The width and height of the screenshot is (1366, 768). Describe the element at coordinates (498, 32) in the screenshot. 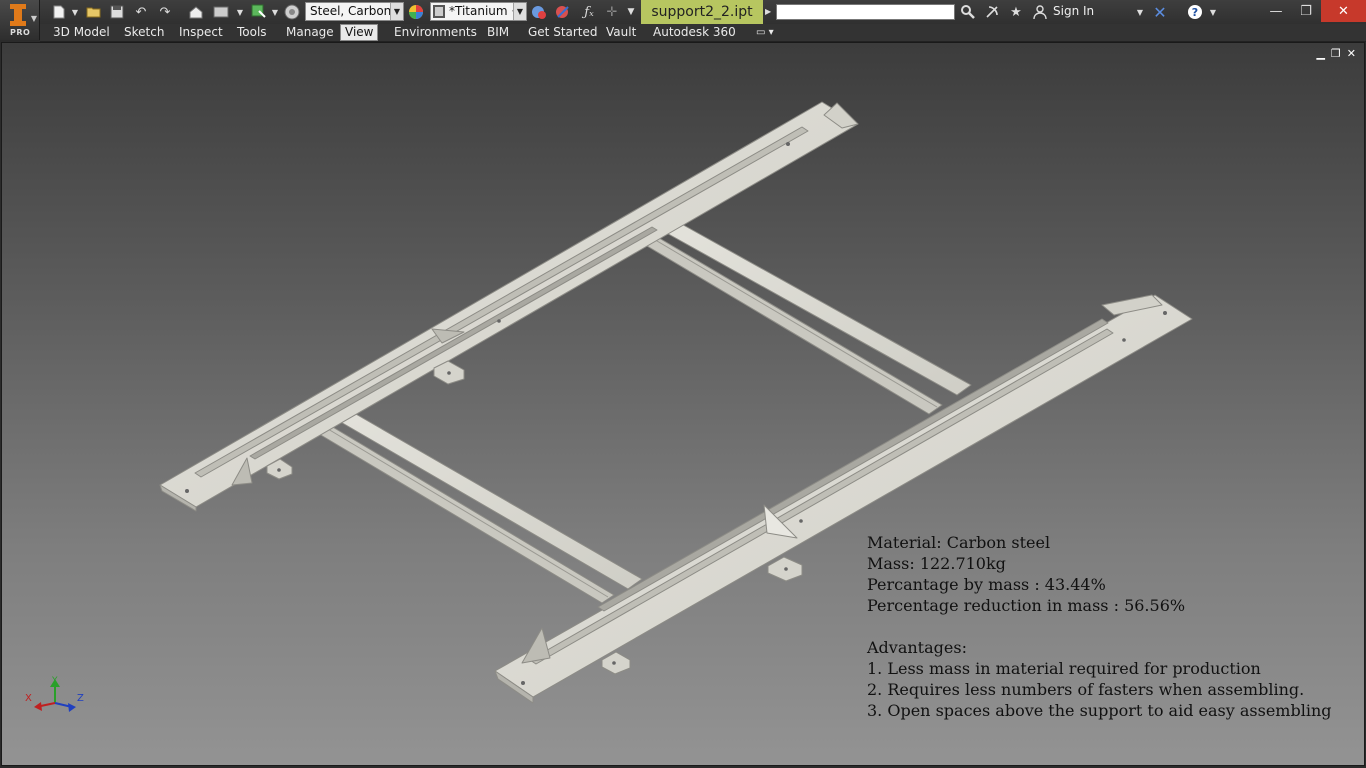

I see `tab-bim: BIM` at that location.